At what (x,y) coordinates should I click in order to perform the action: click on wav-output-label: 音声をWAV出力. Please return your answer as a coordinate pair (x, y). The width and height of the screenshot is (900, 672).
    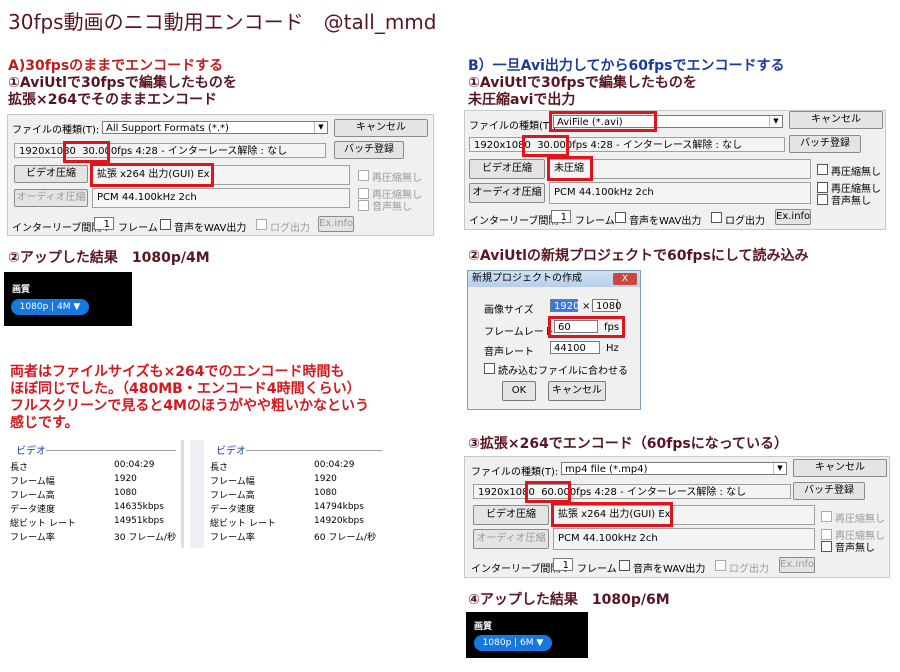
    Looking at the image, I should click on (669, 569).